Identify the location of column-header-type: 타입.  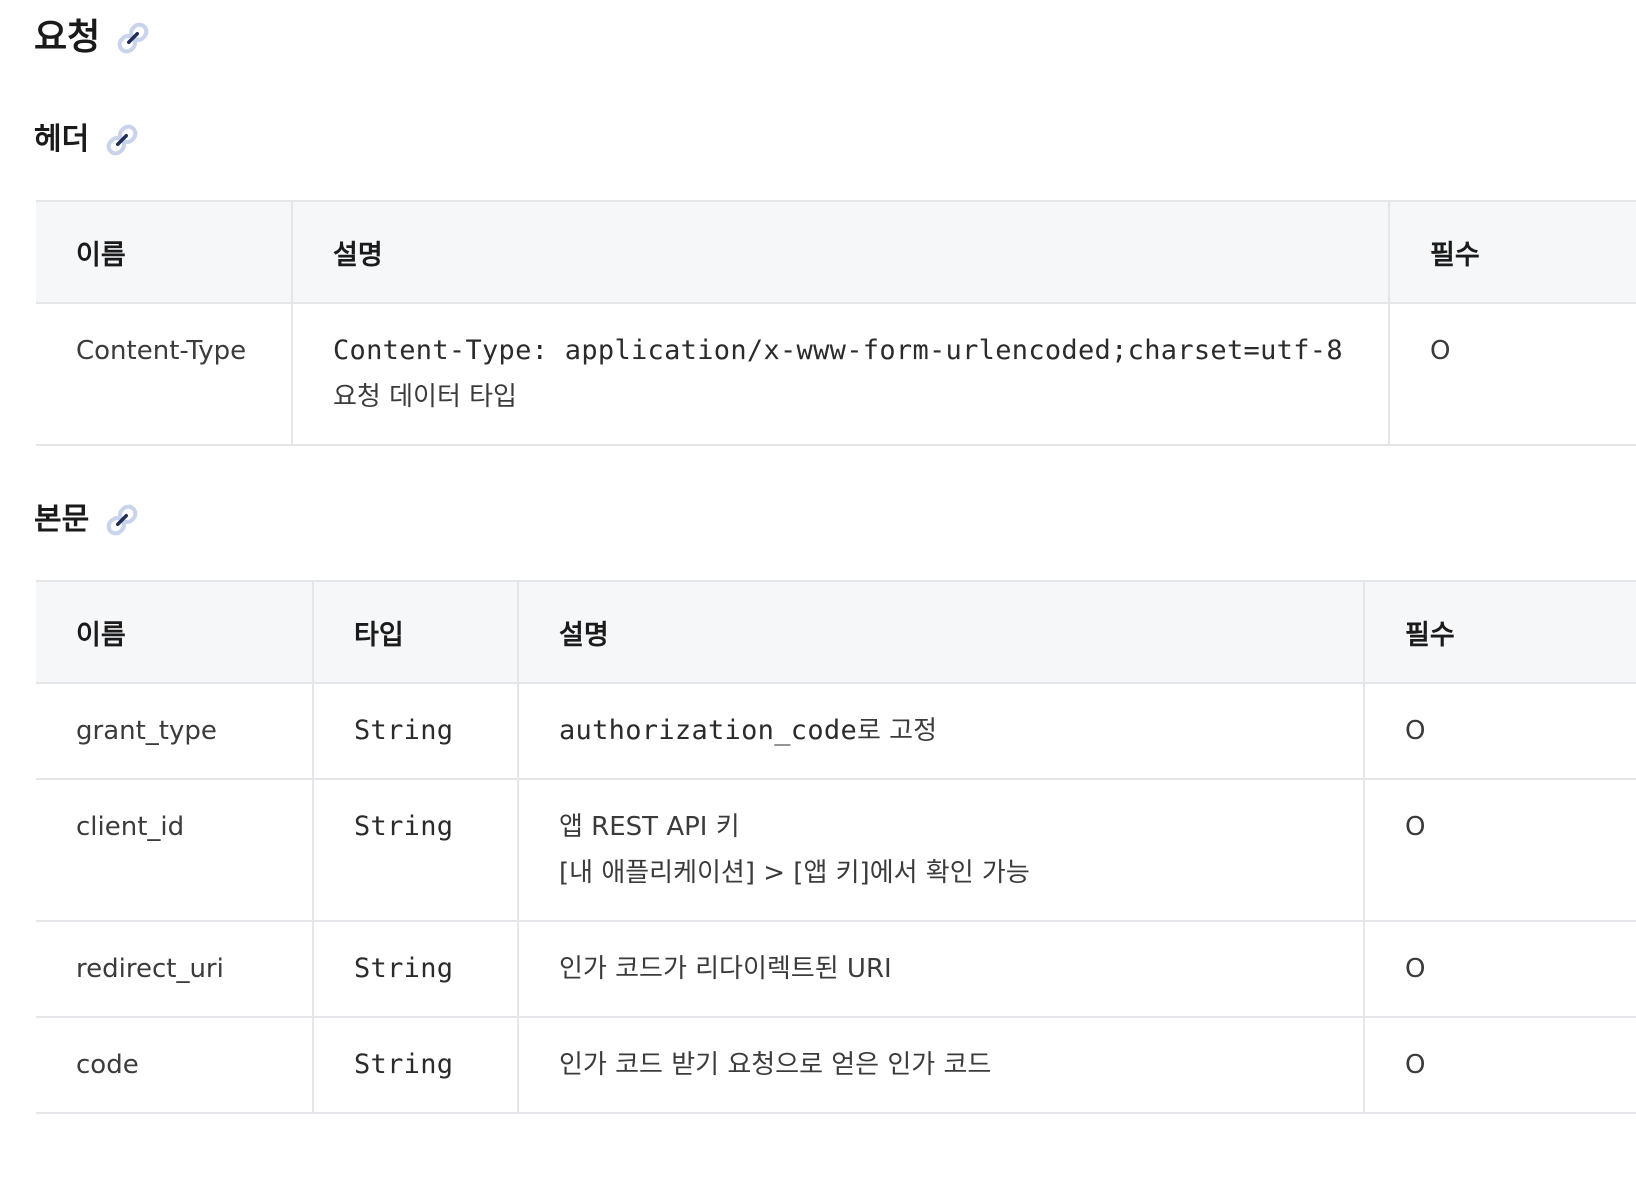
(415, 632).